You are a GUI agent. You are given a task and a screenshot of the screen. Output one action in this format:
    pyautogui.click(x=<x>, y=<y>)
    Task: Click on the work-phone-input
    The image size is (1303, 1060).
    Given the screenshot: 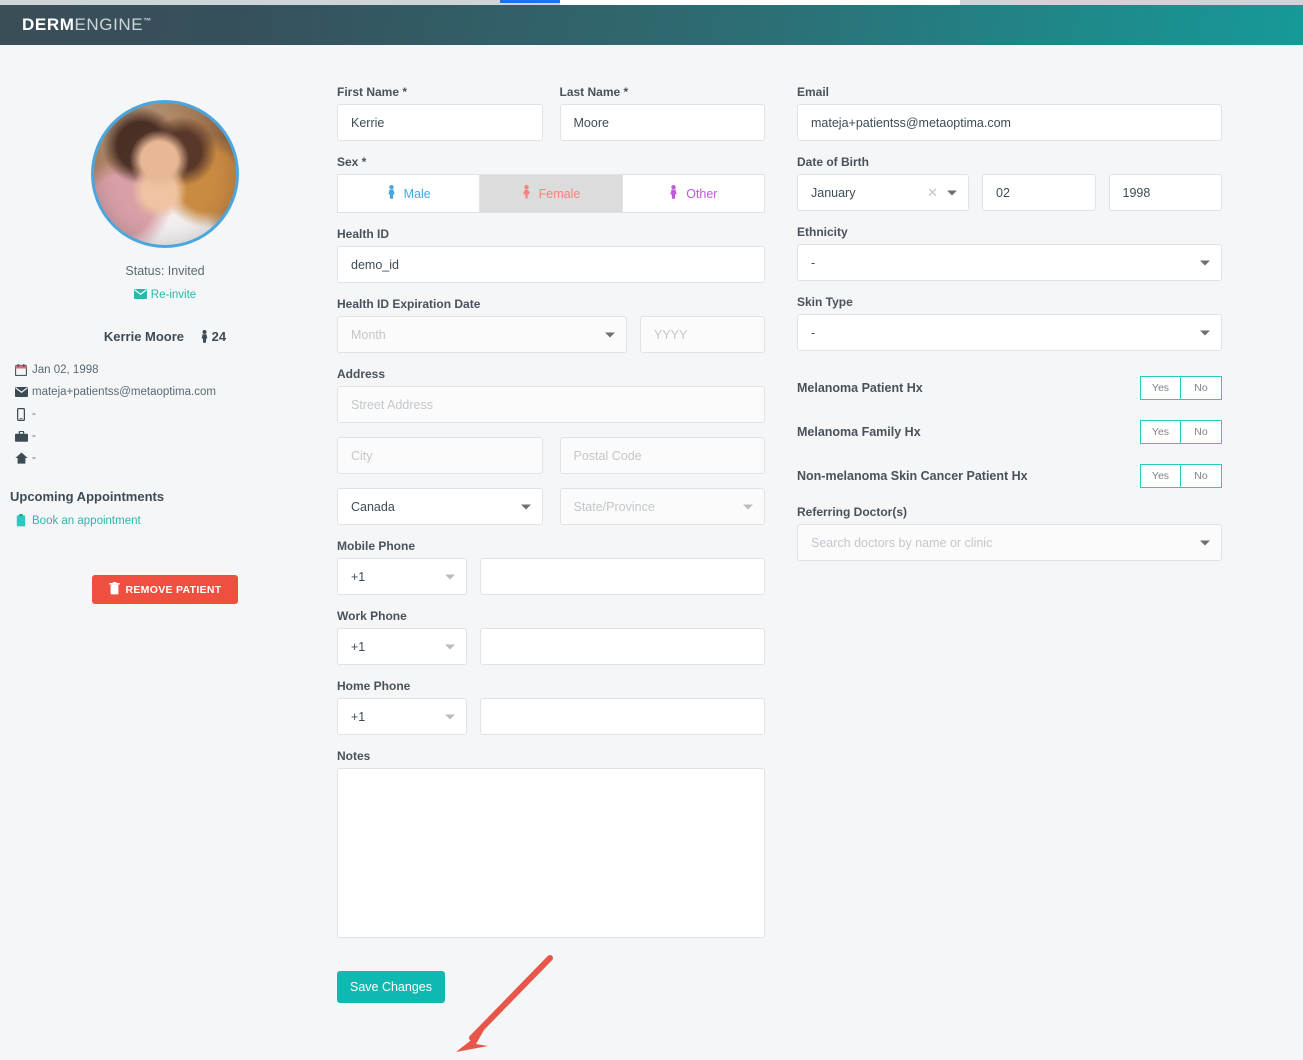 What is the action you would take?
    pyautogui.click(x=622, y=646)
    